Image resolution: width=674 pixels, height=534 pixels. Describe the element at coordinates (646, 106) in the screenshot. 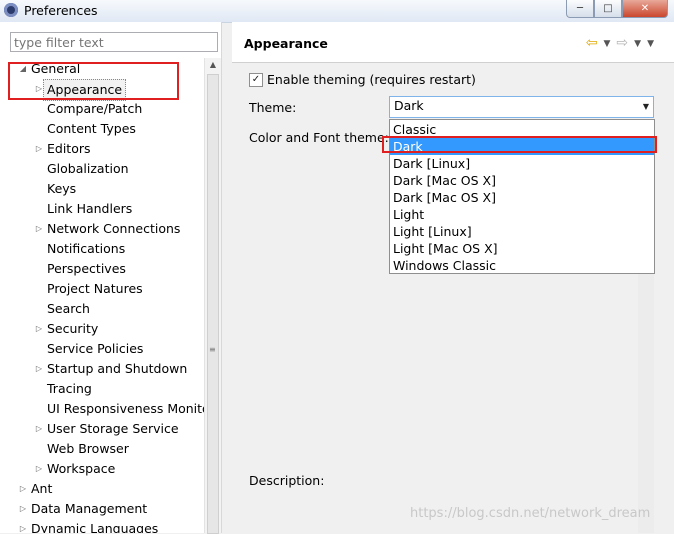

I see `dropdown-arrow-icon: ▼` at that location.